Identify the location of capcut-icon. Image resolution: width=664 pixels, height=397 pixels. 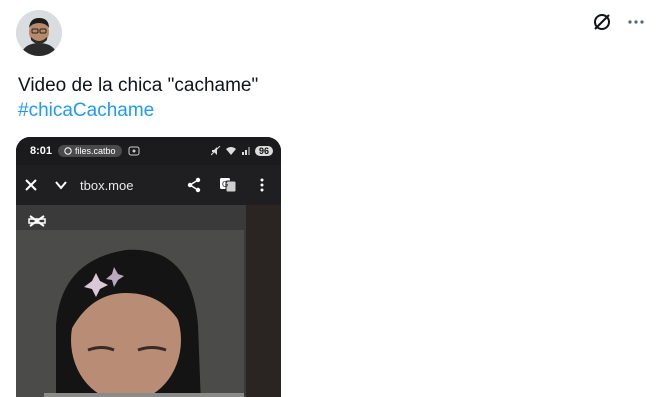
(37, 223).